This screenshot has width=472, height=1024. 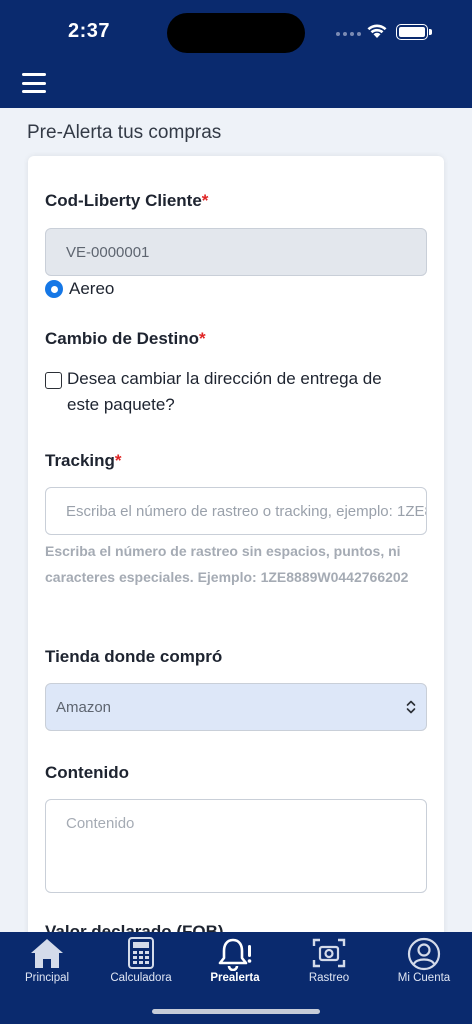 What do you see at coordinates (236, 252) in the screenshot?
I see `client-code-field: VE-0000001` at bounding box center [236, 252].